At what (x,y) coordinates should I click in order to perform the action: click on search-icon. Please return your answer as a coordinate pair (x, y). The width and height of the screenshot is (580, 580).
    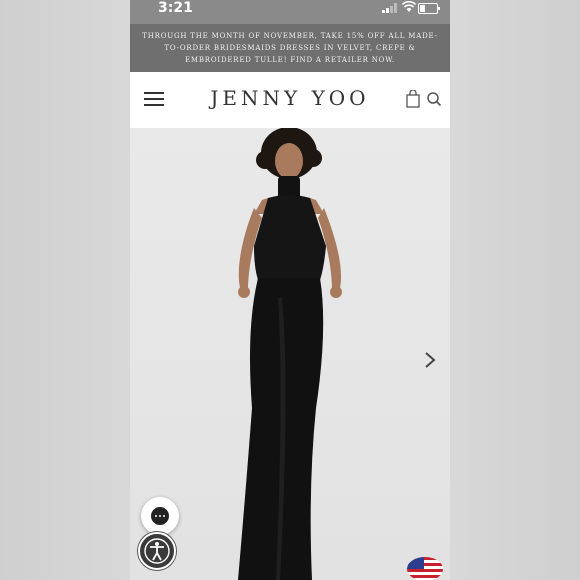
    Looking at the image, I should click on (434, 99).